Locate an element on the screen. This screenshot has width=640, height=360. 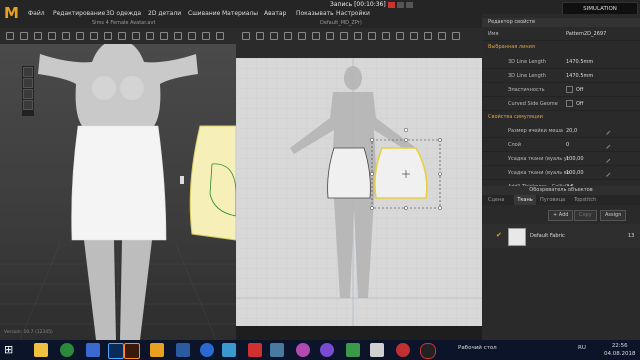
chrome-icon is located at coordinates (67, 350).